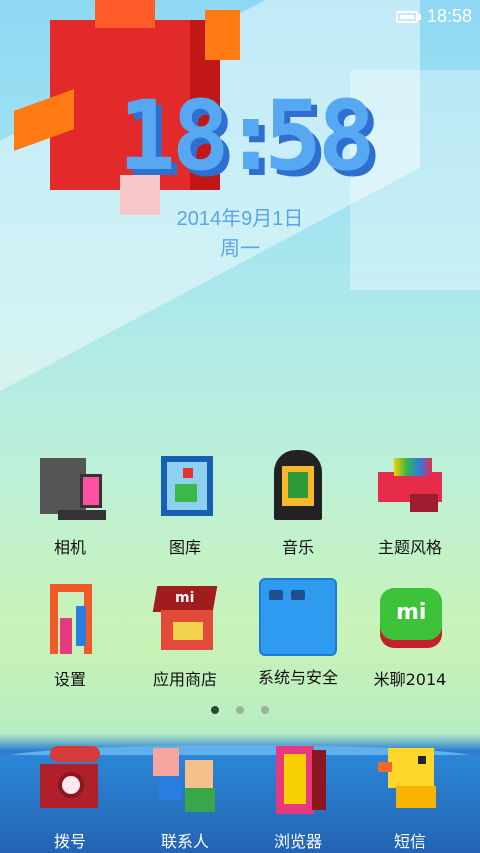  Describe the element at coordinates (407, 17) in the screenshot. I see `battery-icon` at that location.